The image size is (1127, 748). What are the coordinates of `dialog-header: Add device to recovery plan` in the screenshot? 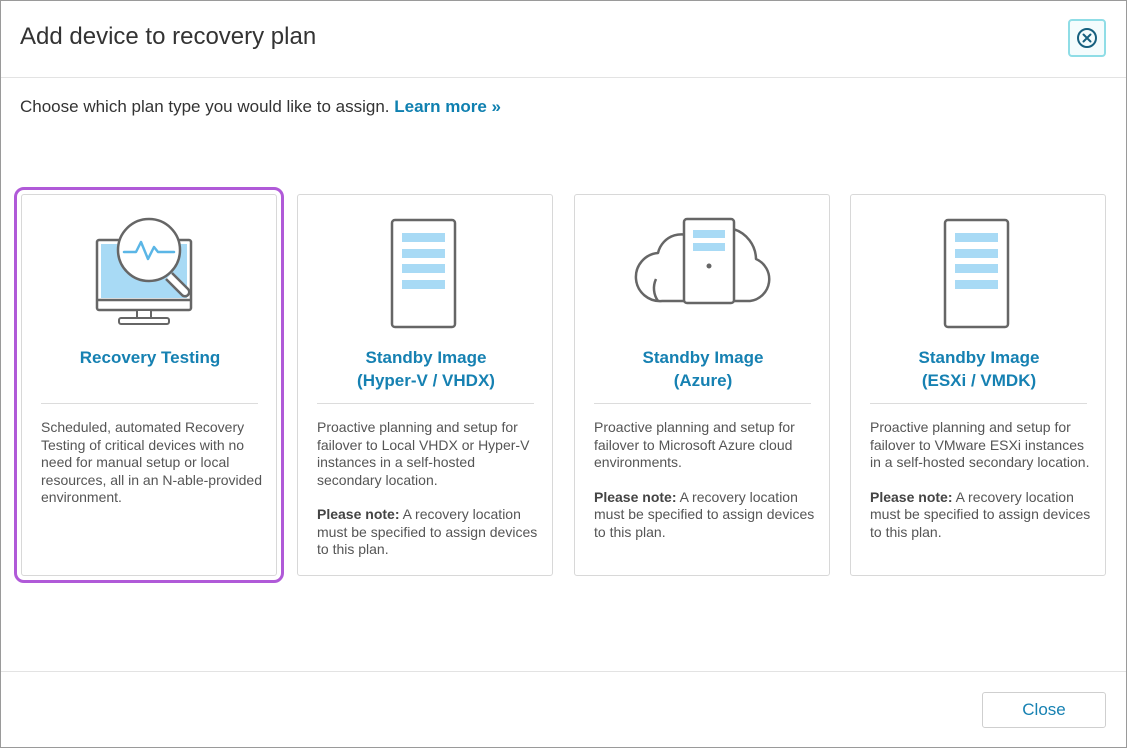 It's located at (563, 39).